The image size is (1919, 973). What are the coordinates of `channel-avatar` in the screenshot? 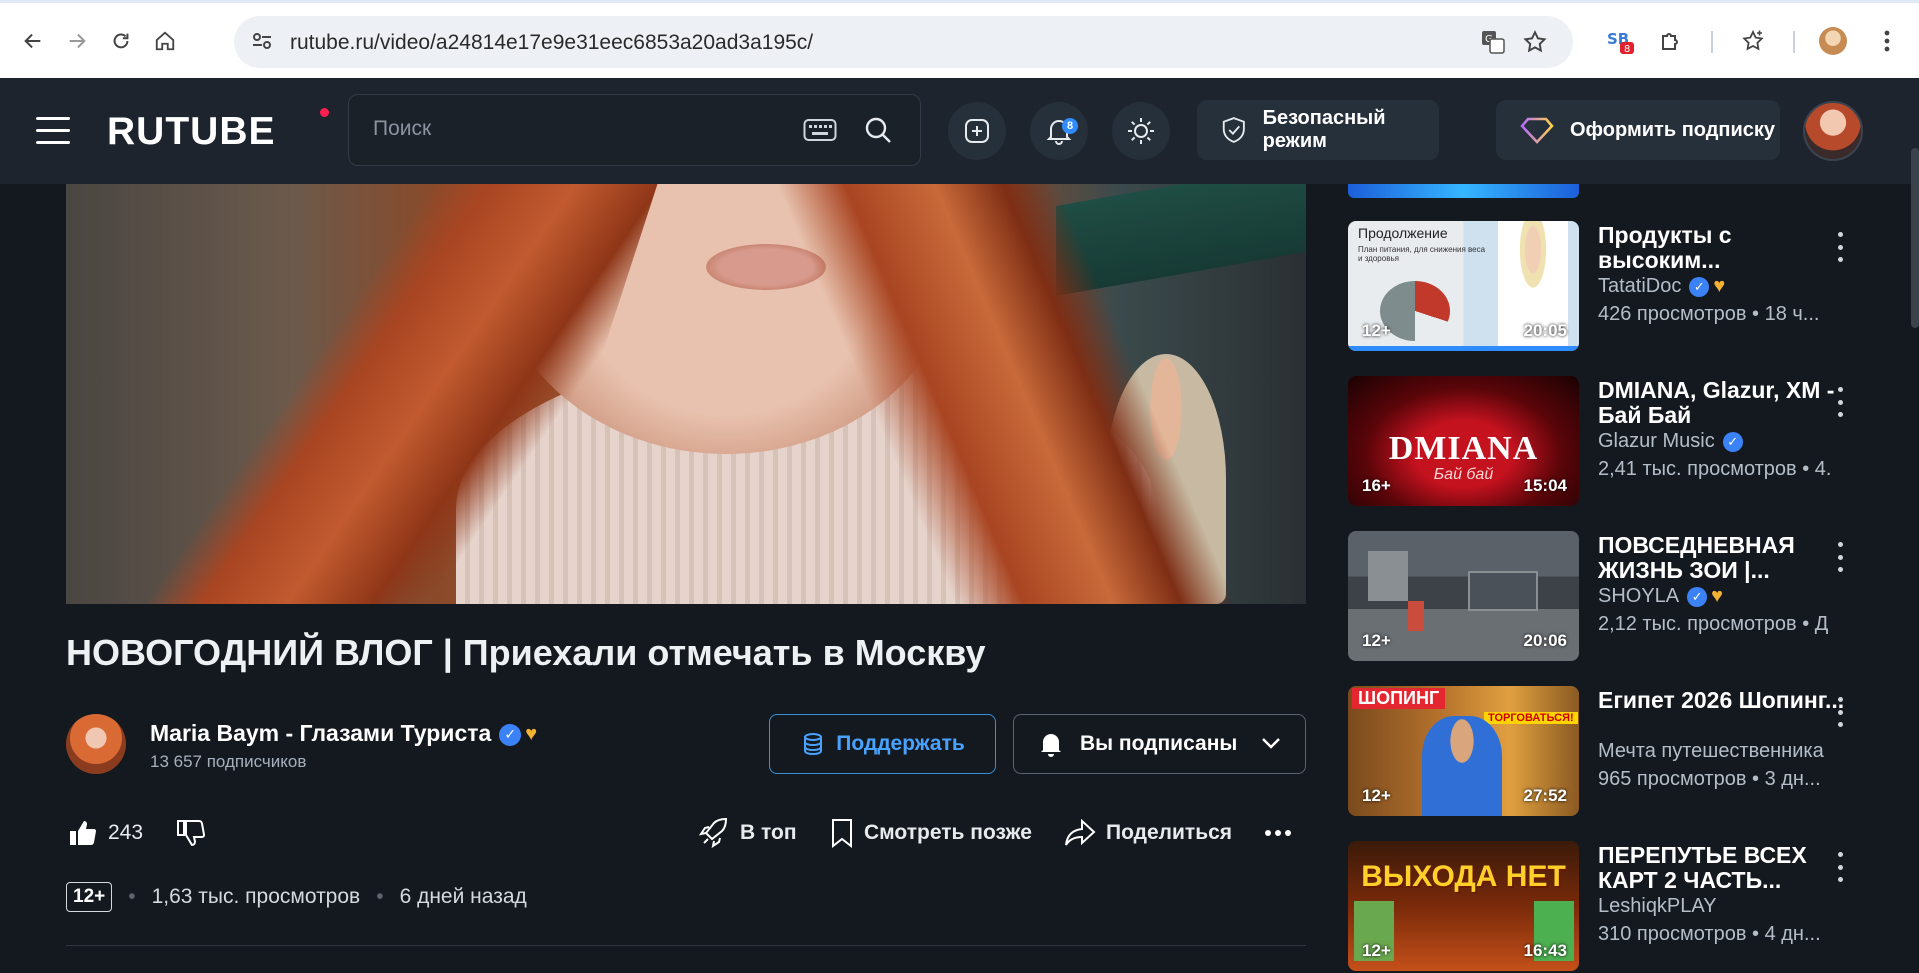 It's located at (96, 744).